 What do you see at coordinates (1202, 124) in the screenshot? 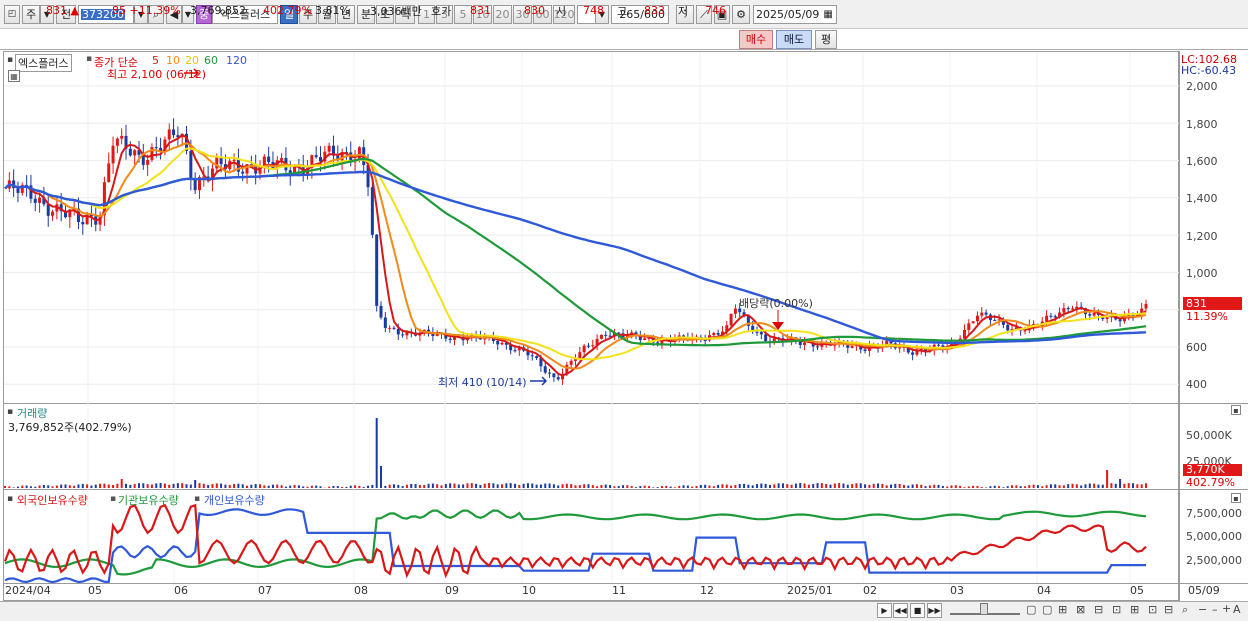
I see `y-tick-1800: 1,800` at bounding box center [1202, 124].